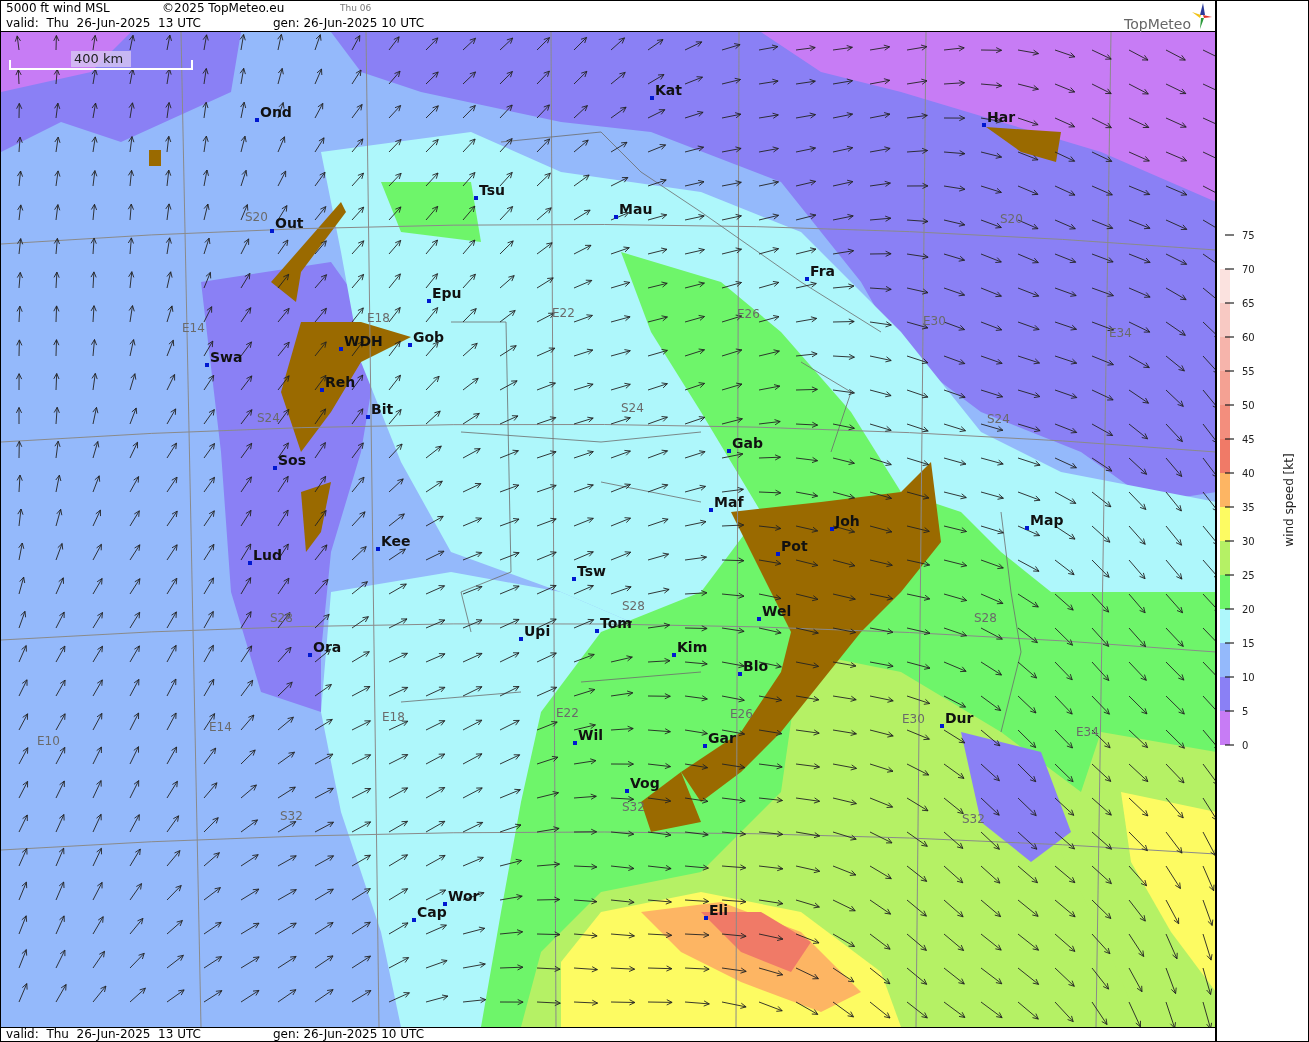  Describe the element at coordinates (1248, 371) in the screenshot. I see `legend-tick-label: 55` at that location.